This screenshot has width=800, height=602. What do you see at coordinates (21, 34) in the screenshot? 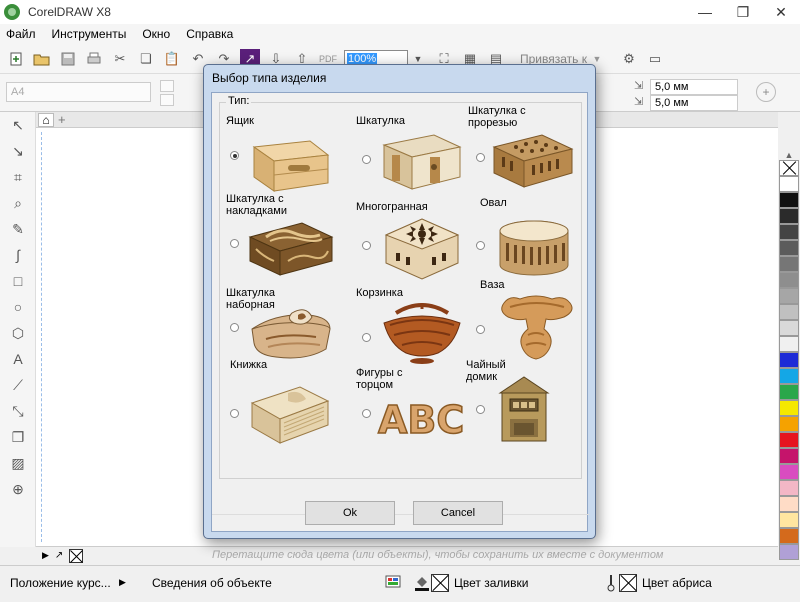
I see `menu-file: Файл` at bounding box center [21, 34].